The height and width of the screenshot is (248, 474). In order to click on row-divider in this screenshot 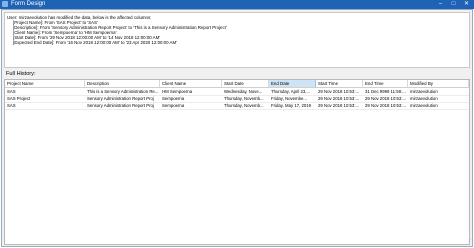, I will do `click(237, 109)`.